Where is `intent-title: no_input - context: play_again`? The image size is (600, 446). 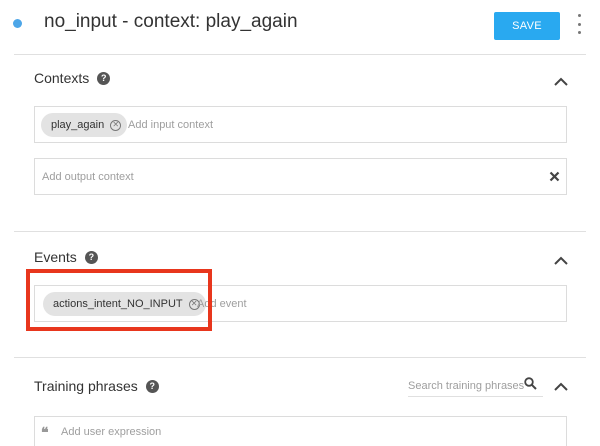 intent-title: no_input - context: play_again is located at coordinates (171, 21).